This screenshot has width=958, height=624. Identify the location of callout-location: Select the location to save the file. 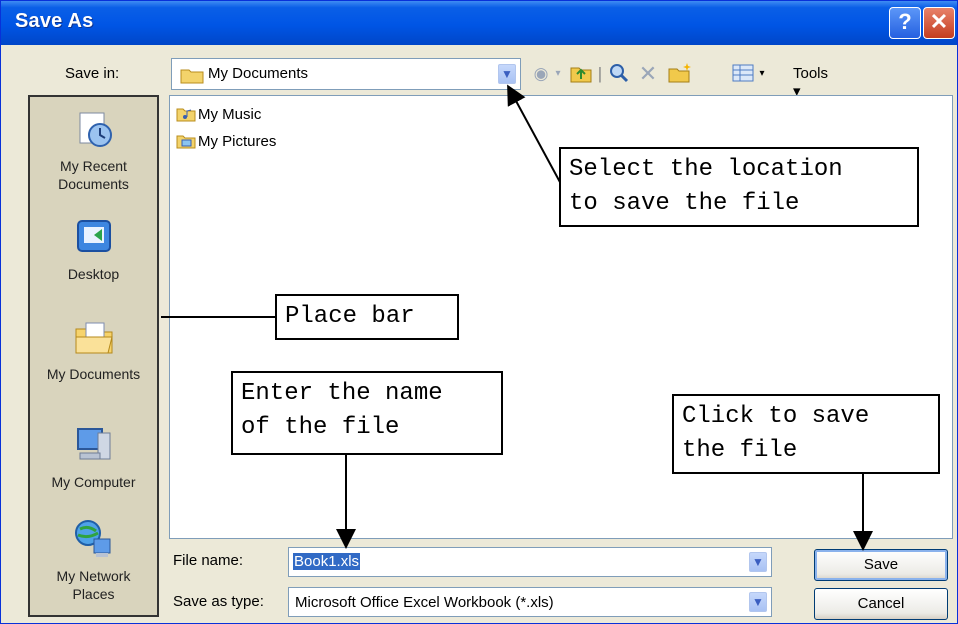
(739, 187).